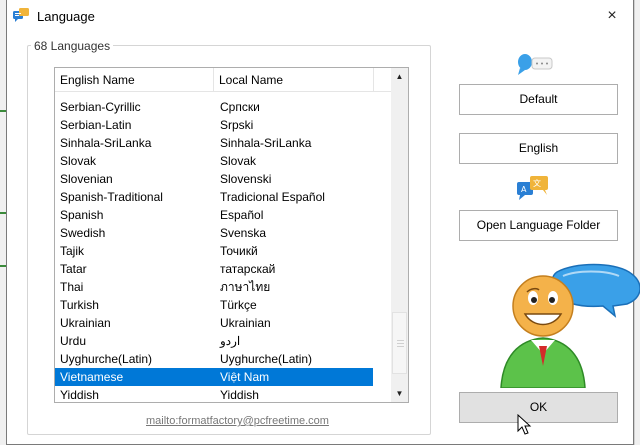 Image resolution: width=640 pixels, height=445 pixels. I want to click on close-button: ×, so click(612, 16).